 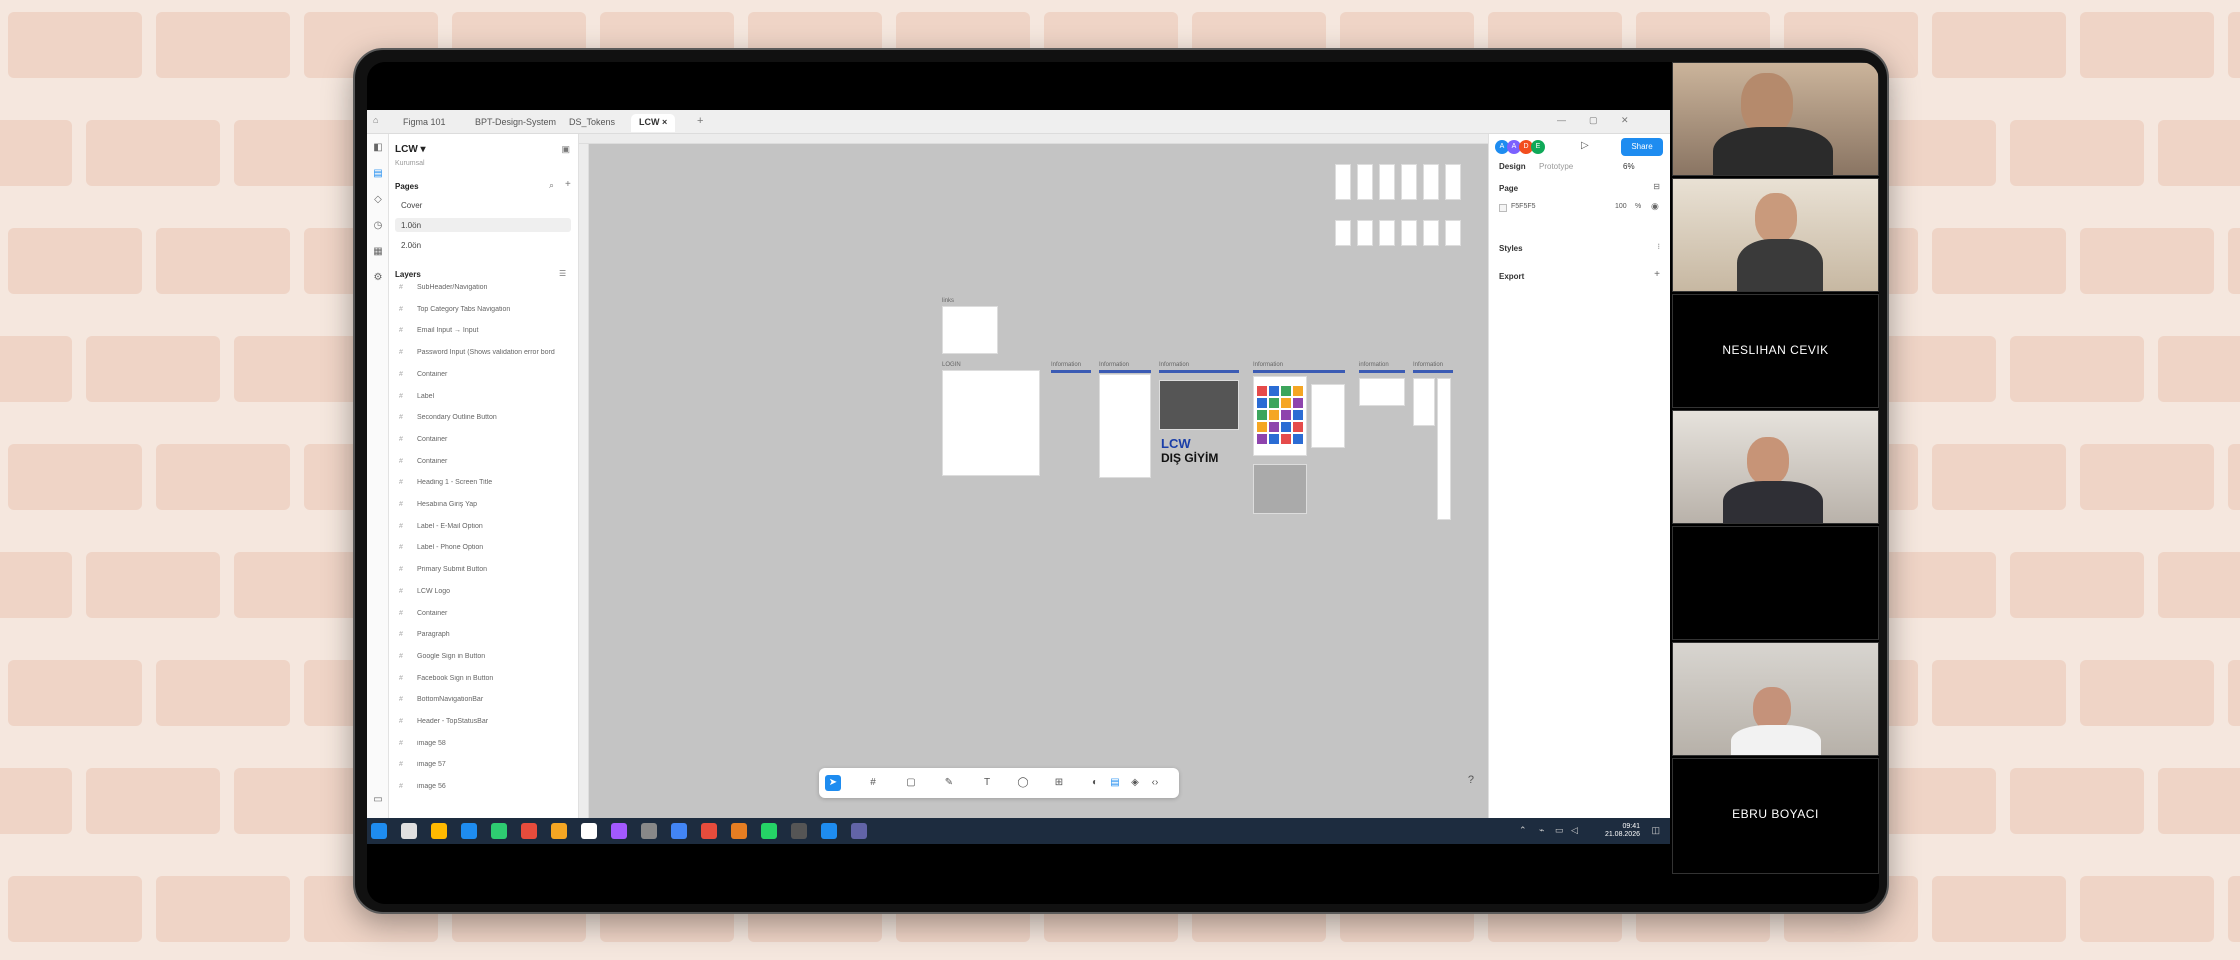 What do you see at coordinates (1023, 783) in the screenshot?
I see `comment-tool-icon: ◯` at bounding box center [1023, 783].